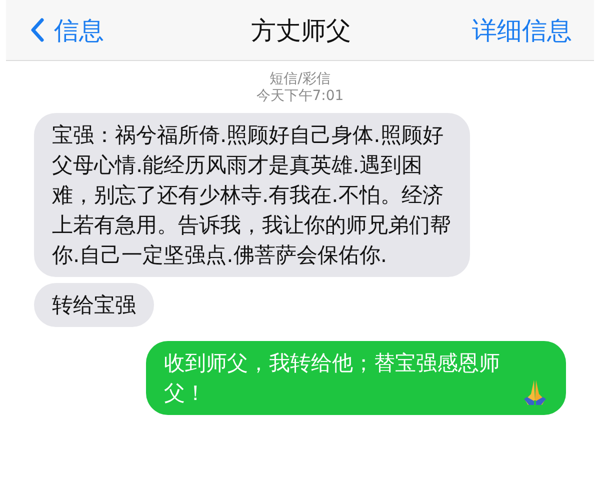  Describe the element at coordinates (94, 305) in the screenshot. I see `message-text: 转给宝强` at that location.